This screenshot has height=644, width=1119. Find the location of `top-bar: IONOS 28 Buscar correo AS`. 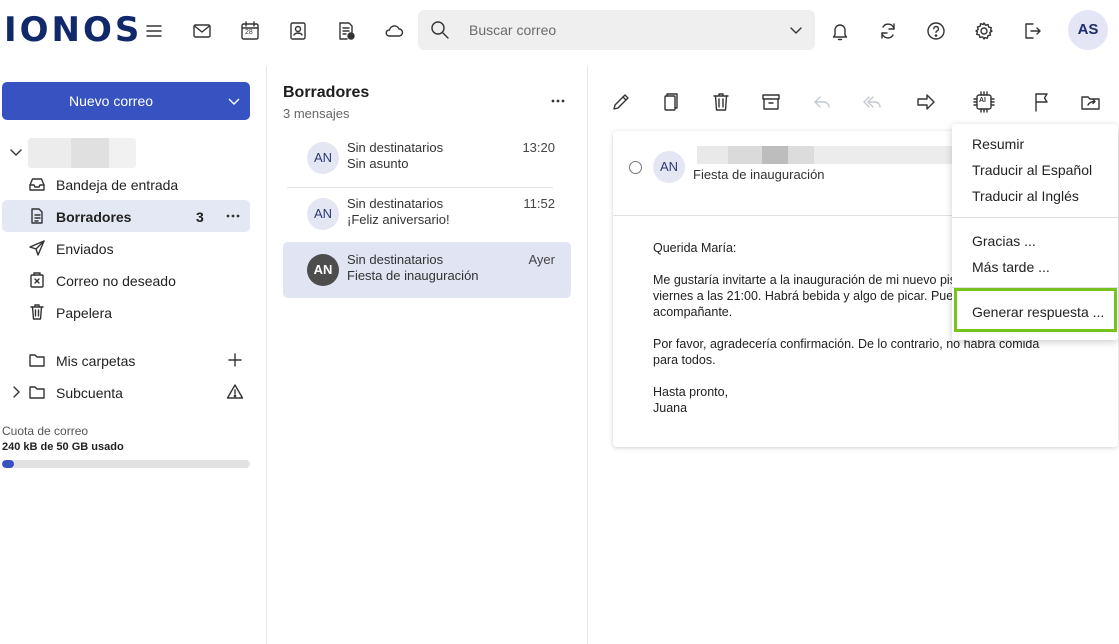

top-bar: IONOS 28 Buscar correo AS is located at coordinates (559, 32).